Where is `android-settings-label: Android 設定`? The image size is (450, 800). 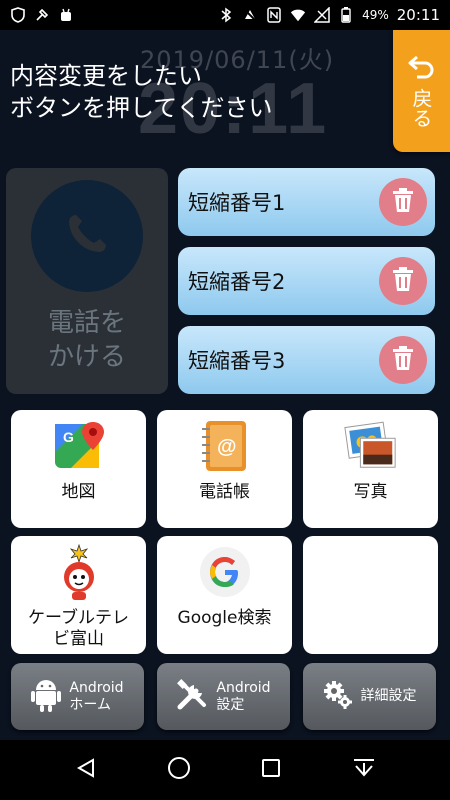 android-settings-label: Android 設定 is located at coordinates (243, 696).